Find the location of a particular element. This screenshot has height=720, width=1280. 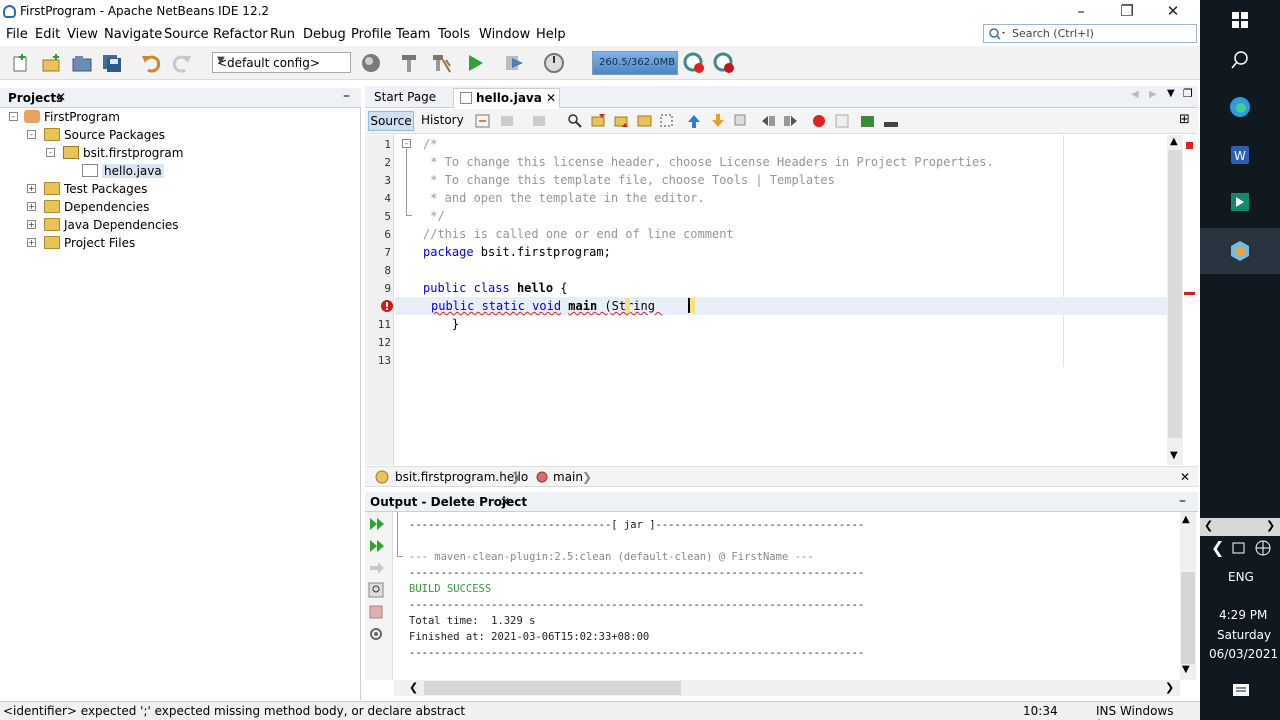

new-project-icon is located at coordinates (51, 63).